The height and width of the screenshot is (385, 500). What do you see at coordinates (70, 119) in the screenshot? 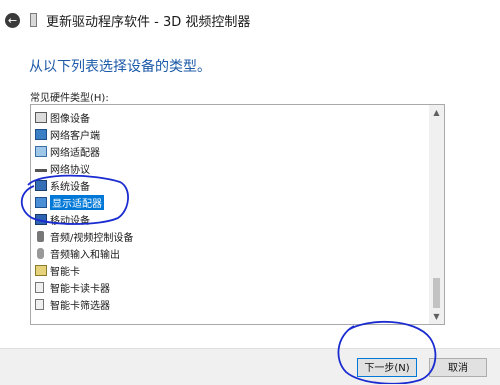
I see `list-item-label: 图像设备` at bounding box center [70, 119].